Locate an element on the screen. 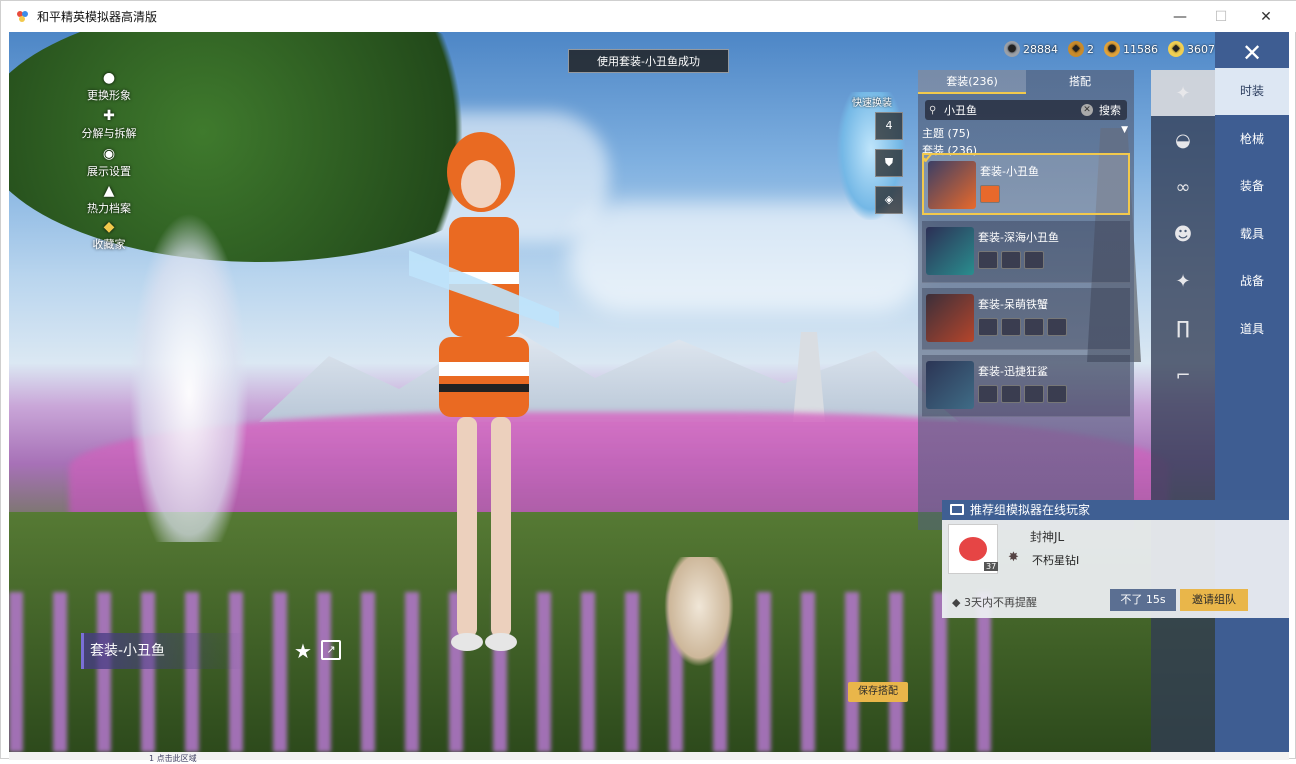 This screenshot has height=764, width=1296. player-rank: 不朽星钻Ⅰ is located at coordinates (1056, 560).